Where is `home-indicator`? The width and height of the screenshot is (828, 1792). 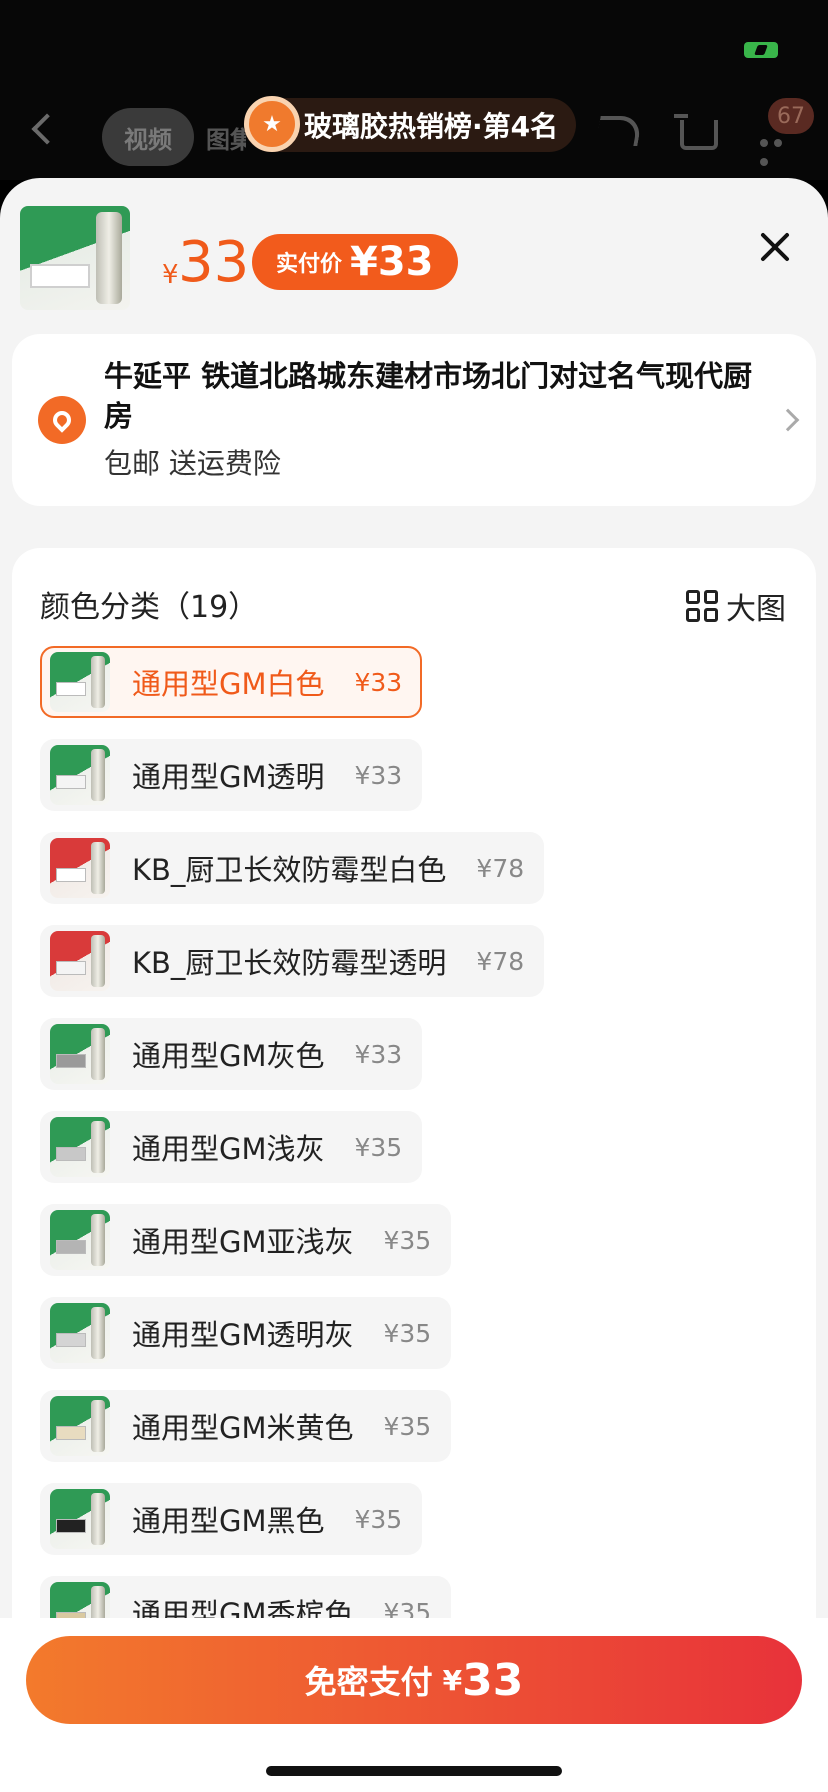 home-indicator is located at coordinates (414, 1771).